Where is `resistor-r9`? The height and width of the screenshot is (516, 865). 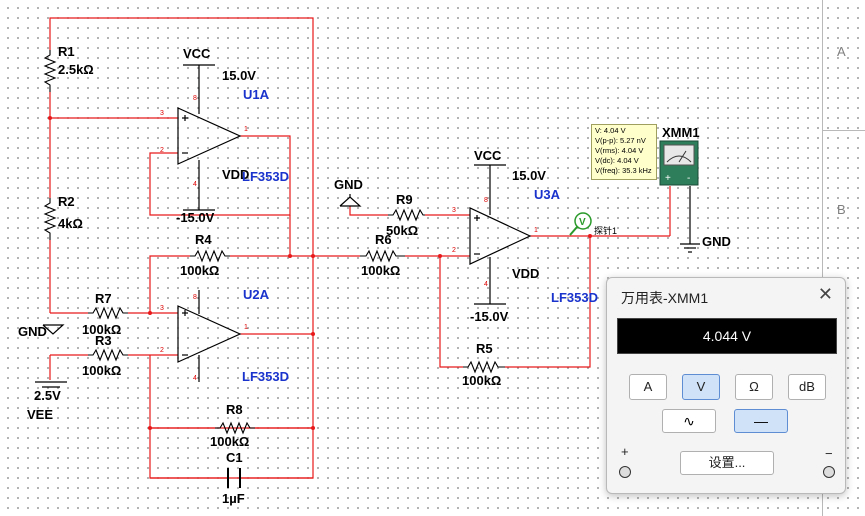 resistor-r9 is located at coordinates (406, 215).